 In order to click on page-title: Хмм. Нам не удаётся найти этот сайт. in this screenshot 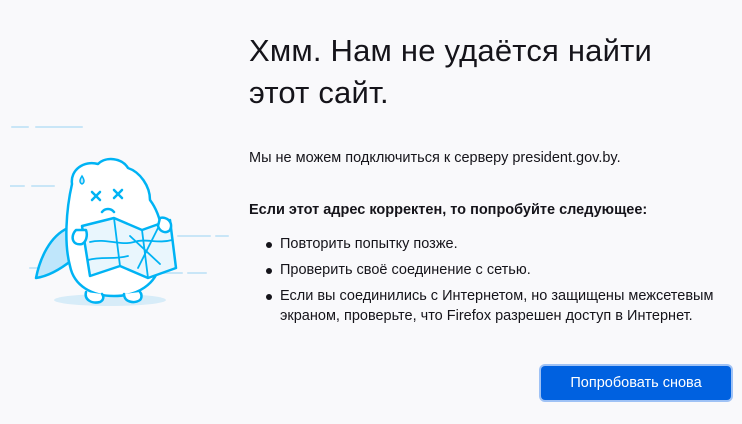, I will do `click(451, 71)`.